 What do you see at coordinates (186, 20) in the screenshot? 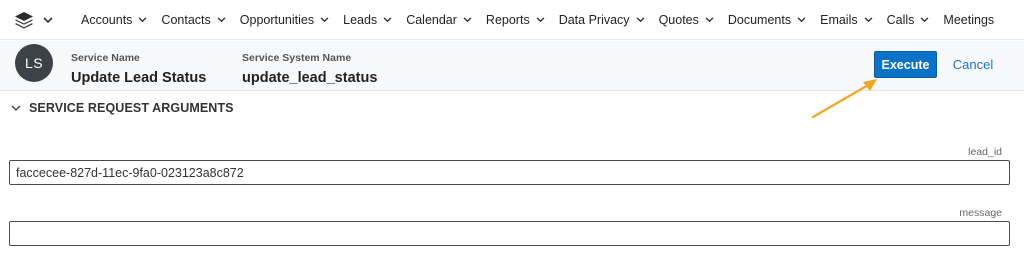
I see `nav-item-label: Contacts` at bounding box center [186, 20].